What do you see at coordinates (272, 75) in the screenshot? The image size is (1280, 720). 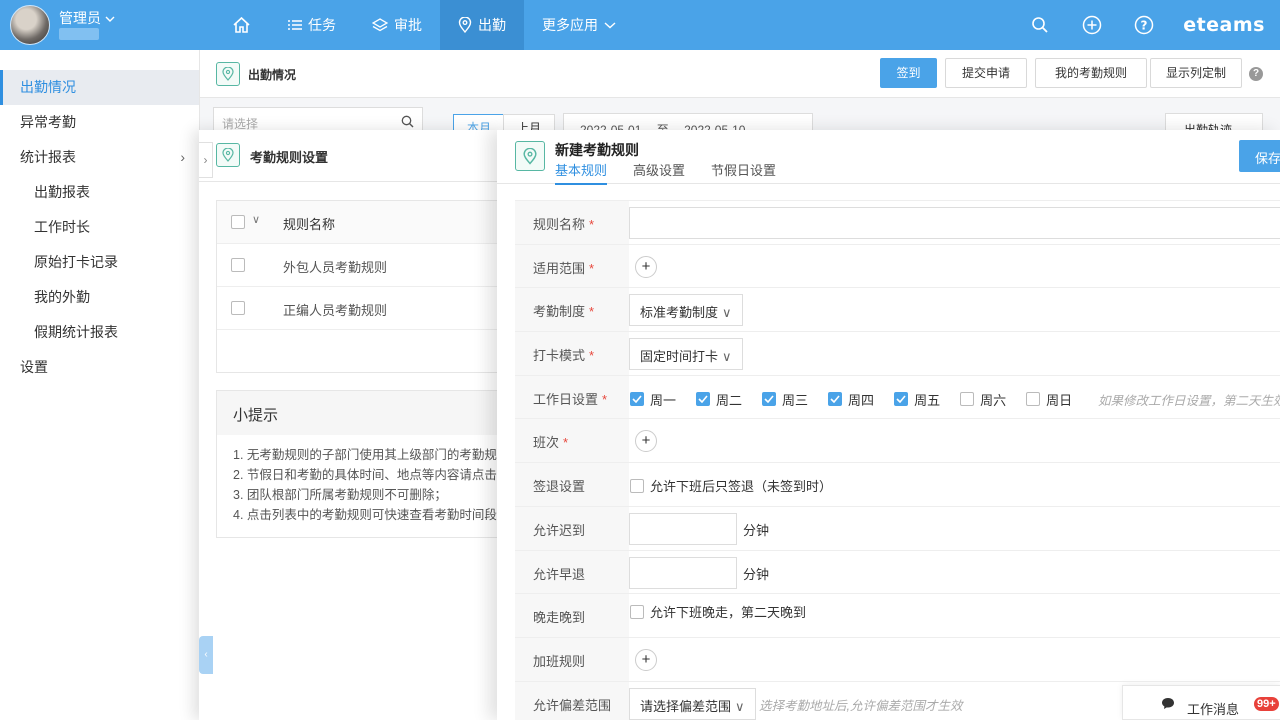 I see `page-title: 出勤情况` at bounding box center [272, 75].